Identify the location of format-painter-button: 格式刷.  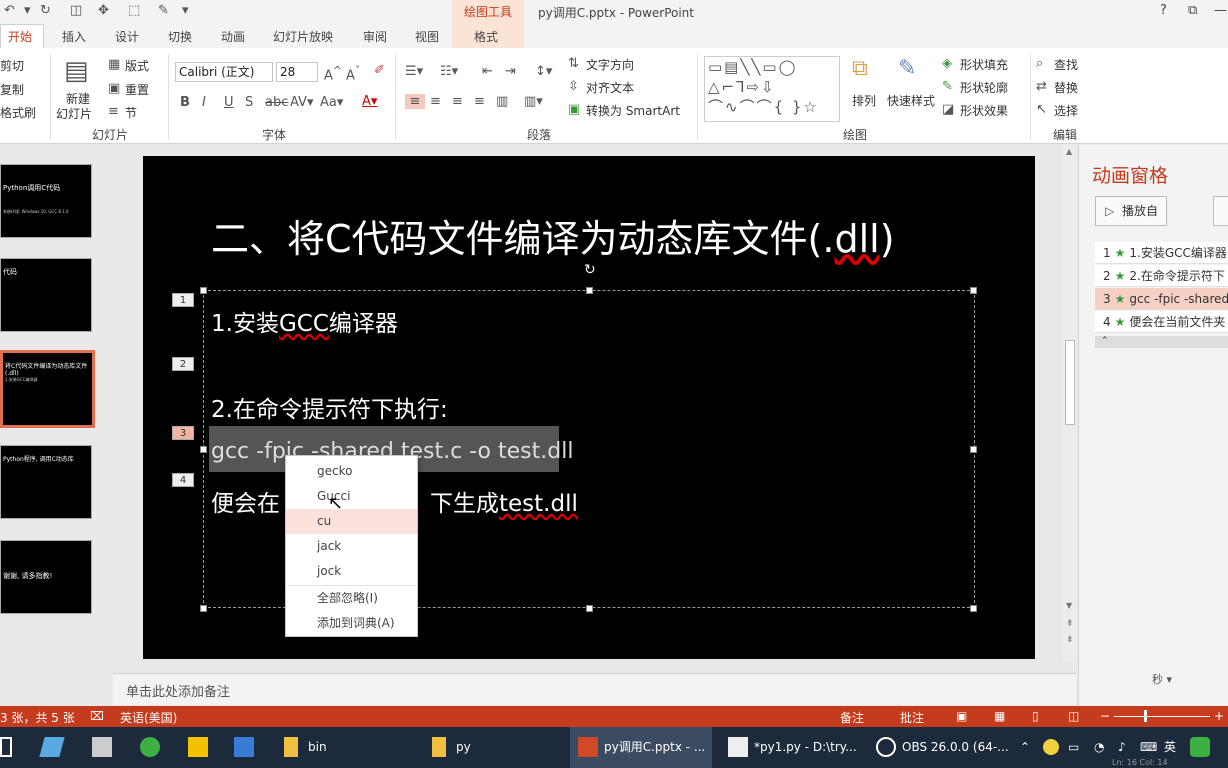
(18, 112).